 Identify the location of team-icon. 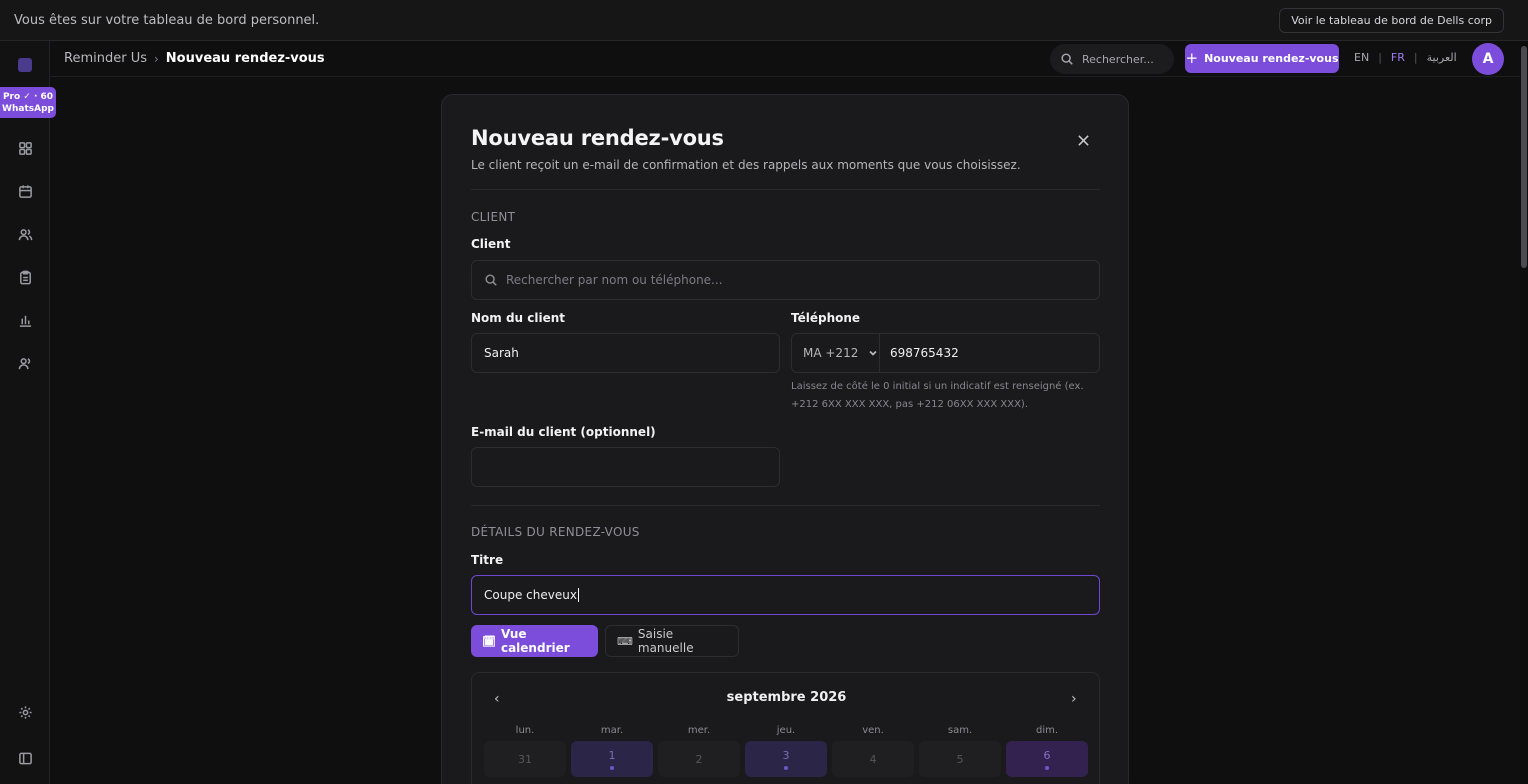
(25, 363).